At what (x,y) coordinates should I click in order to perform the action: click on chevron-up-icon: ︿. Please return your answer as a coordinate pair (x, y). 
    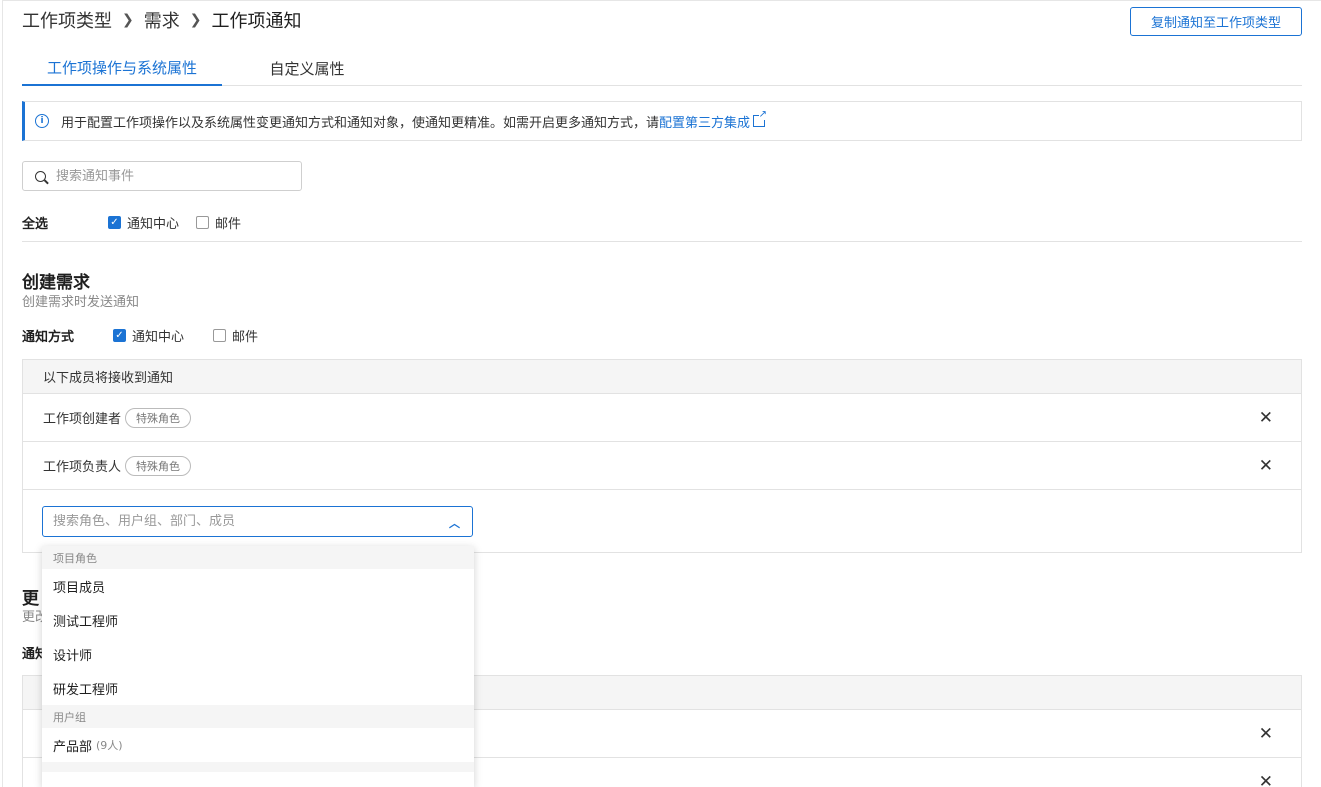
    Looking at the image, I should click on (454, 523).